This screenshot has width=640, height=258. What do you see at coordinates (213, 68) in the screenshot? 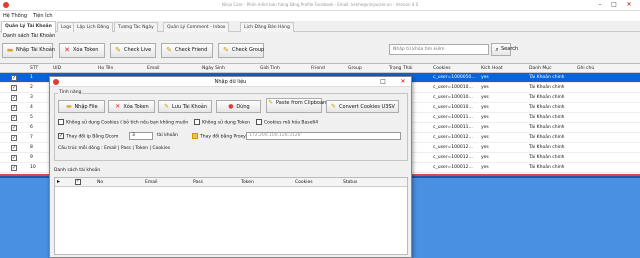
I see `col-ngay-sinh: Ngày Sinh` at bounding box center [213, 68].